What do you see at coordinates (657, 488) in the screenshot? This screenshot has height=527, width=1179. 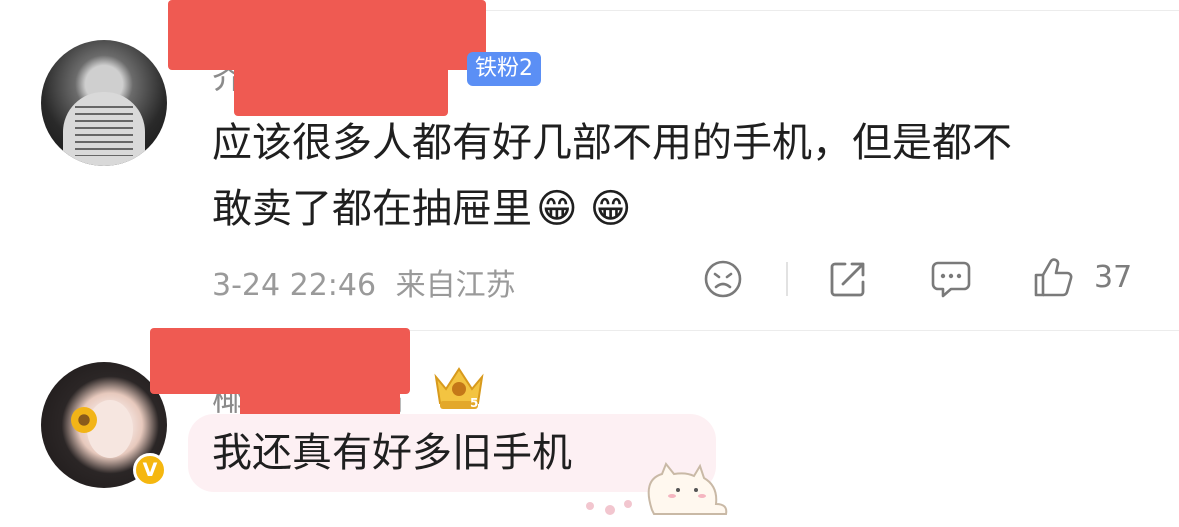 I see `cat-sticker-icon` at bounding box center [657, 488].